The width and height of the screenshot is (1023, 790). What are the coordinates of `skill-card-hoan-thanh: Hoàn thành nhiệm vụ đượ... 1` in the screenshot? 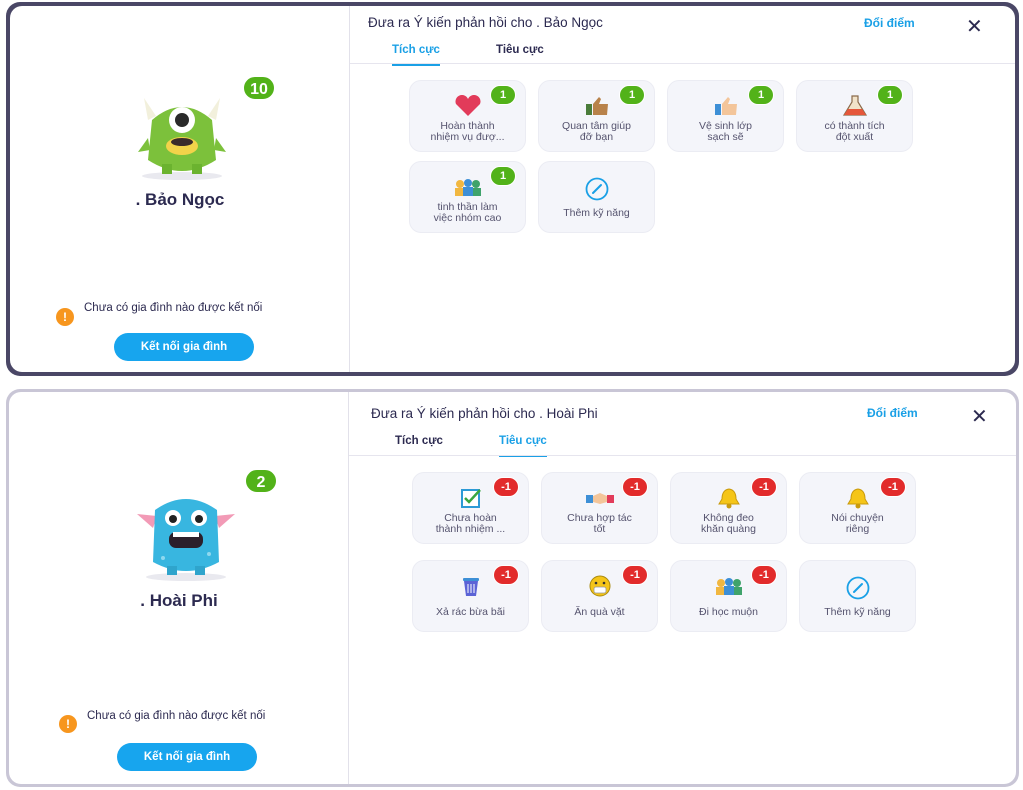 It's located at (467, 116).